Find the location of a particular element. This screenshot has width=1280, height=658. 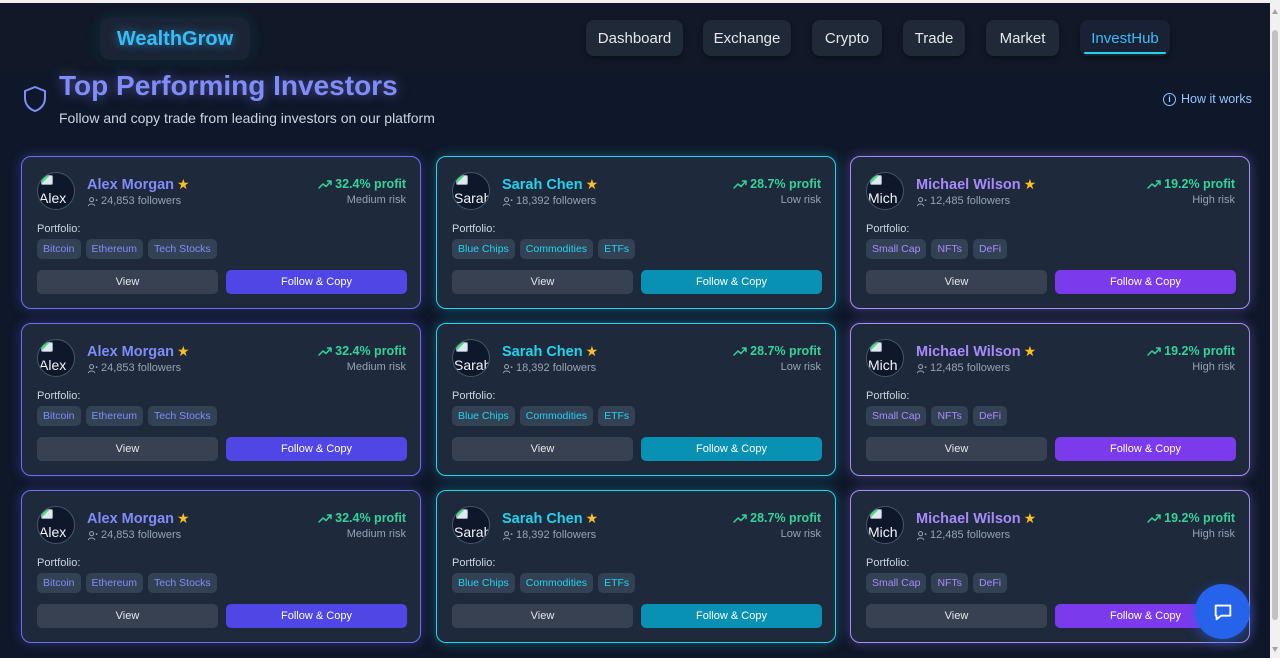

investor-name-label: Sarah Chen is located at coordinates (542, 352).